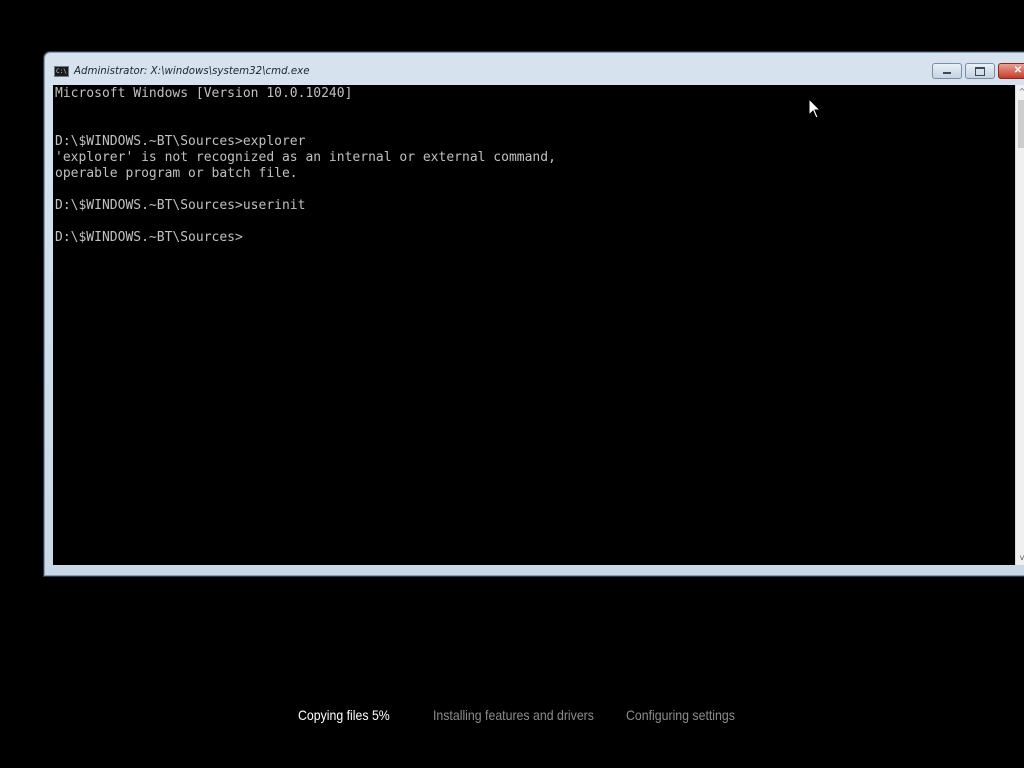 Image resolution: width=1024 pixels, height=768 pixels. I want to click on scroll-down-arrow-icon: v, so click(1020, 558).